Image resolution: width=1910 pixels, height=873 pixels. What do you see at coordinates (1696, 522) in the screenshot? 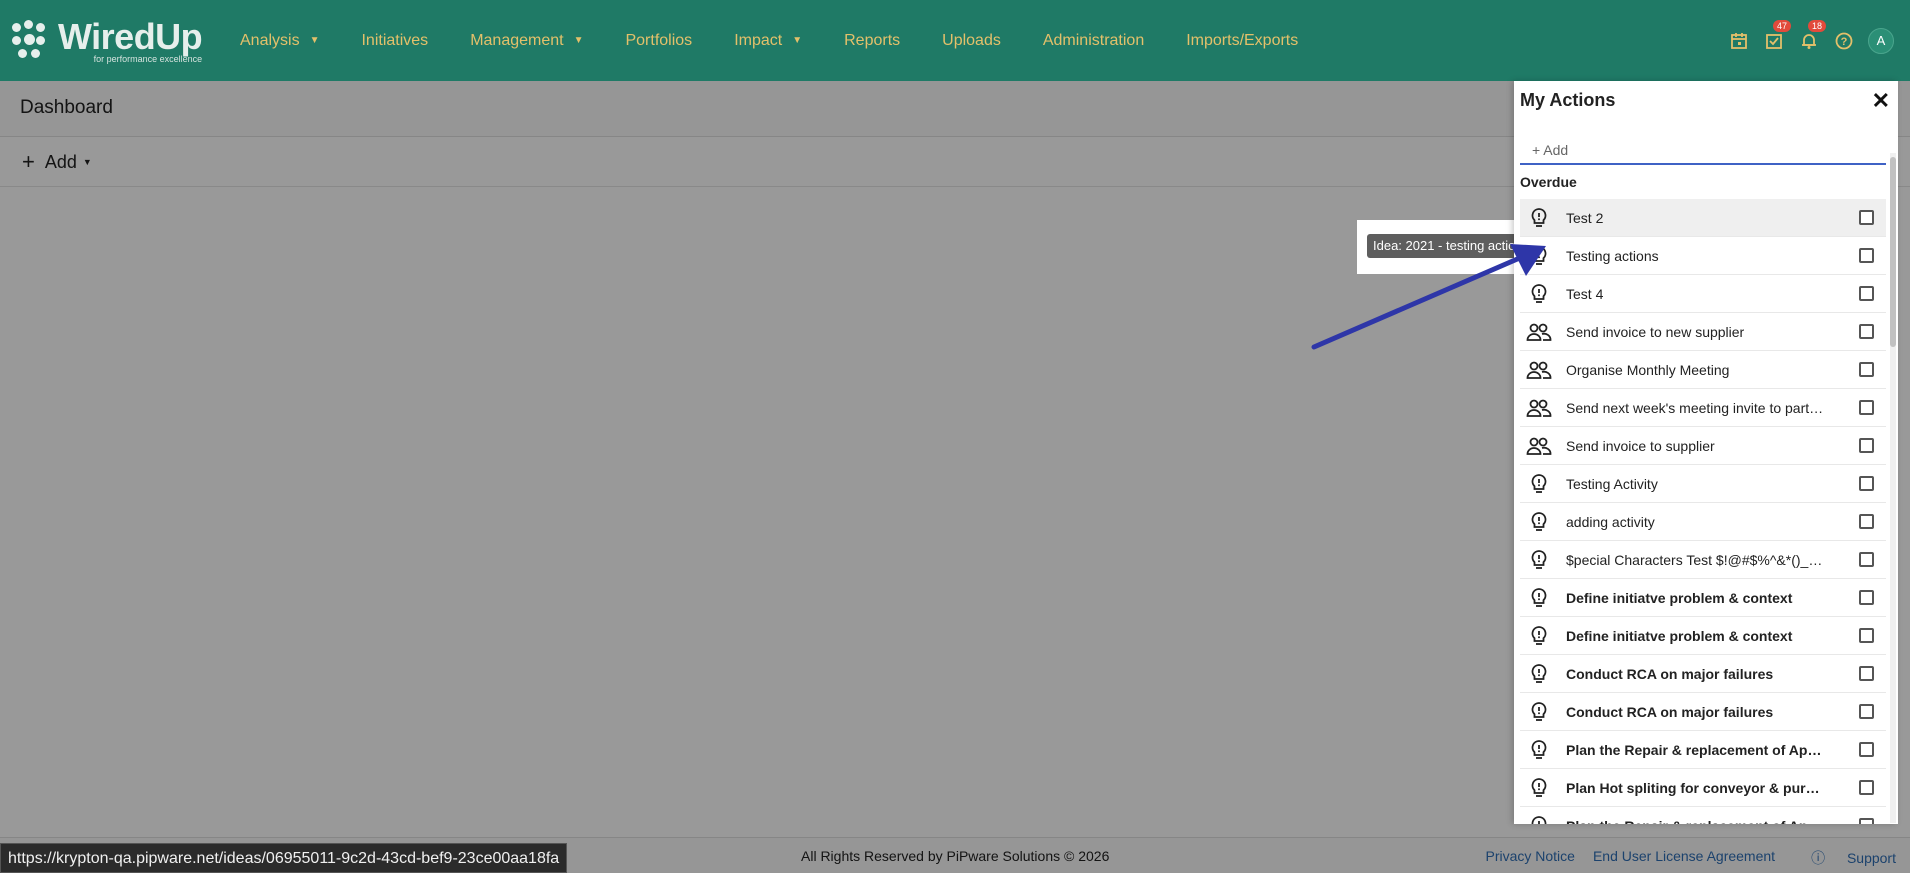
I see `action-title: adding activity` at bounding box center [1696, 522].